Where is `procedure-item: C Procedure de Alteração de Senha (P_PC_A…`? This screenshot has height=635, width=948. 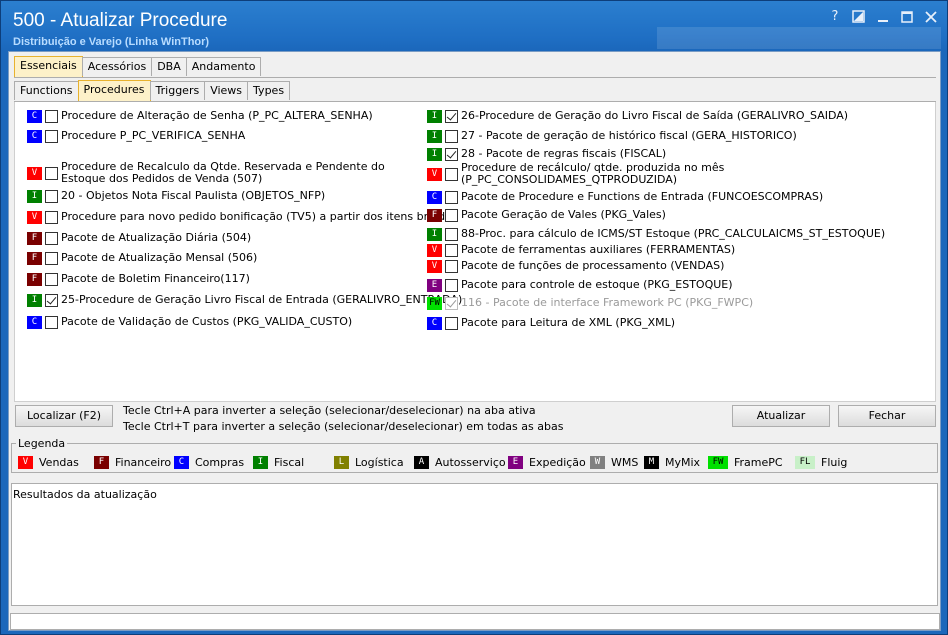 procedure-item: C Procedure de Alteração de Senha (P_PC_A… is located at coordinates (200, 116).